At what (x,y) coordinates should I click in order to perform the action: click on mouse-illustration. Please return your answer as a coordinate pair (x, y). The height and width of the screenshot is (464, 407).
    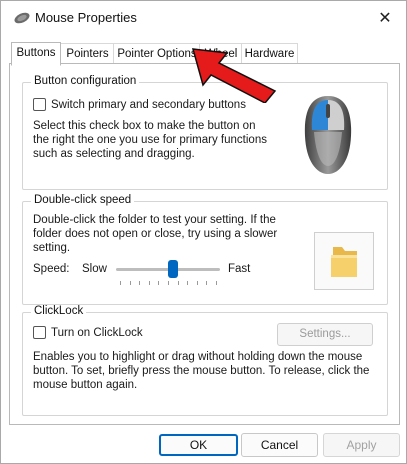
    Looking at the image, I should click on (328, 134).